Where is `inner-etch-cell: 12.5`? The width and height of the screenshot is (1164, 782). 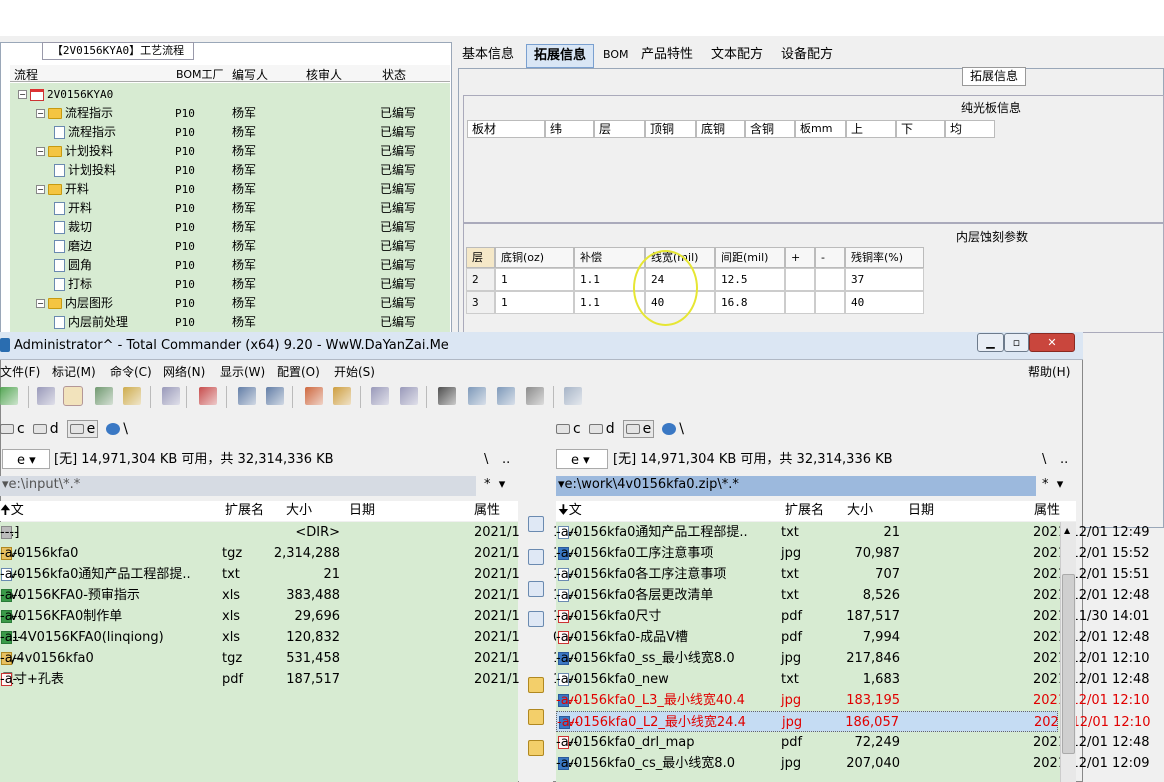 inner-etch-cell: 12.5 is located at coordinates (750, 279).